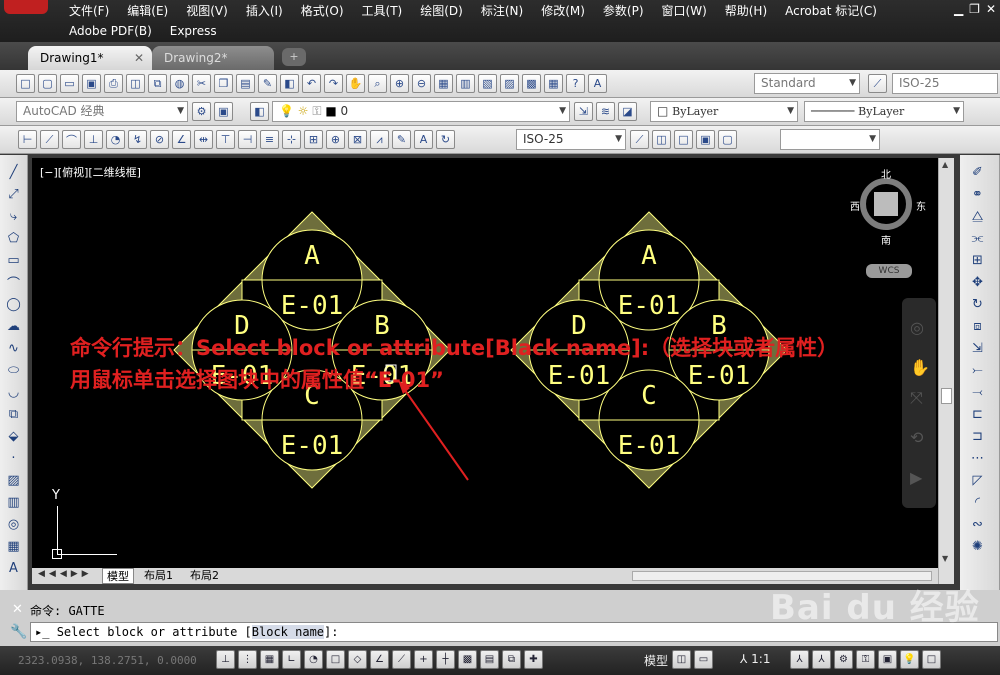 The width and height of the screenshot is (1000, 675). What do you see at coordinates (25, 83) in the screenshot?
I see `new-file-icon: □` at bounding box center [25, 83].